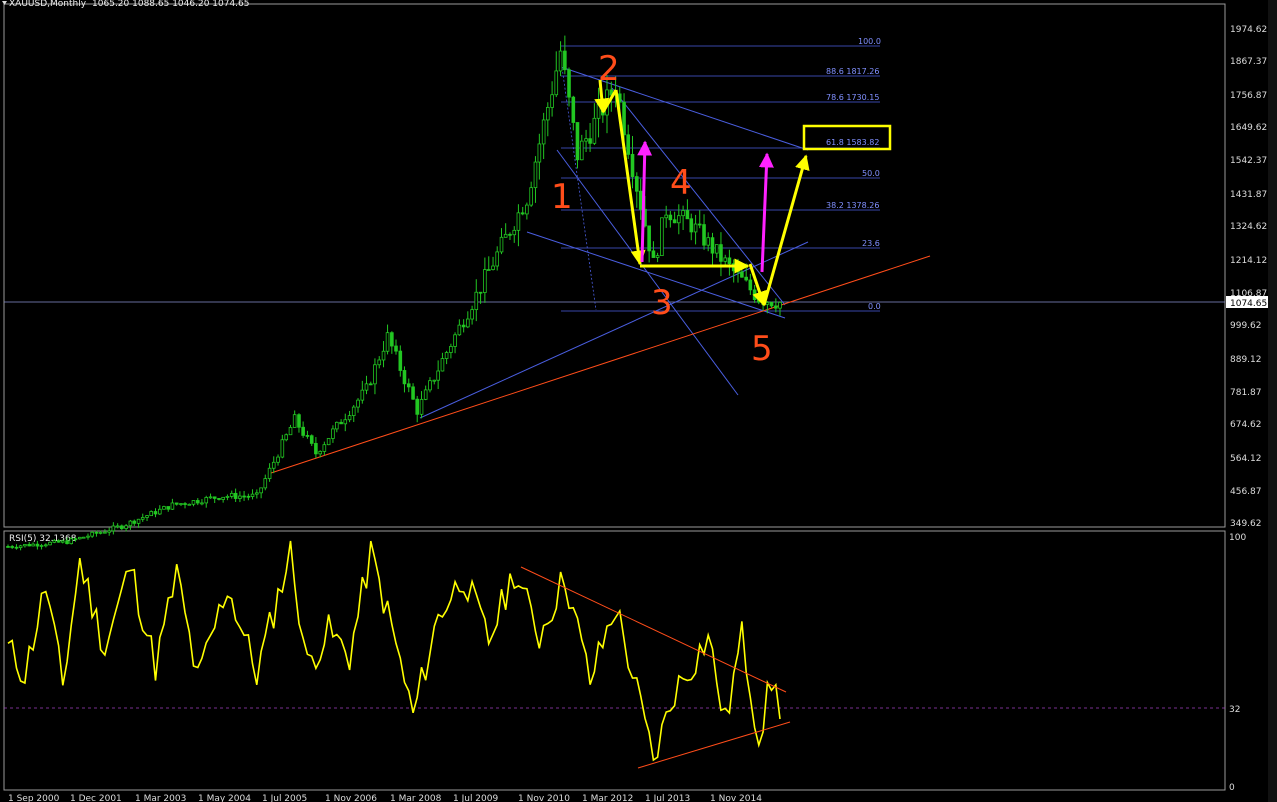 The image size is (1277, 802). What do you see at coordinates (284, 798) in the screenshot?
I see `x-tick-4: 1 Jul 2005` at bounding box center [284, 798].